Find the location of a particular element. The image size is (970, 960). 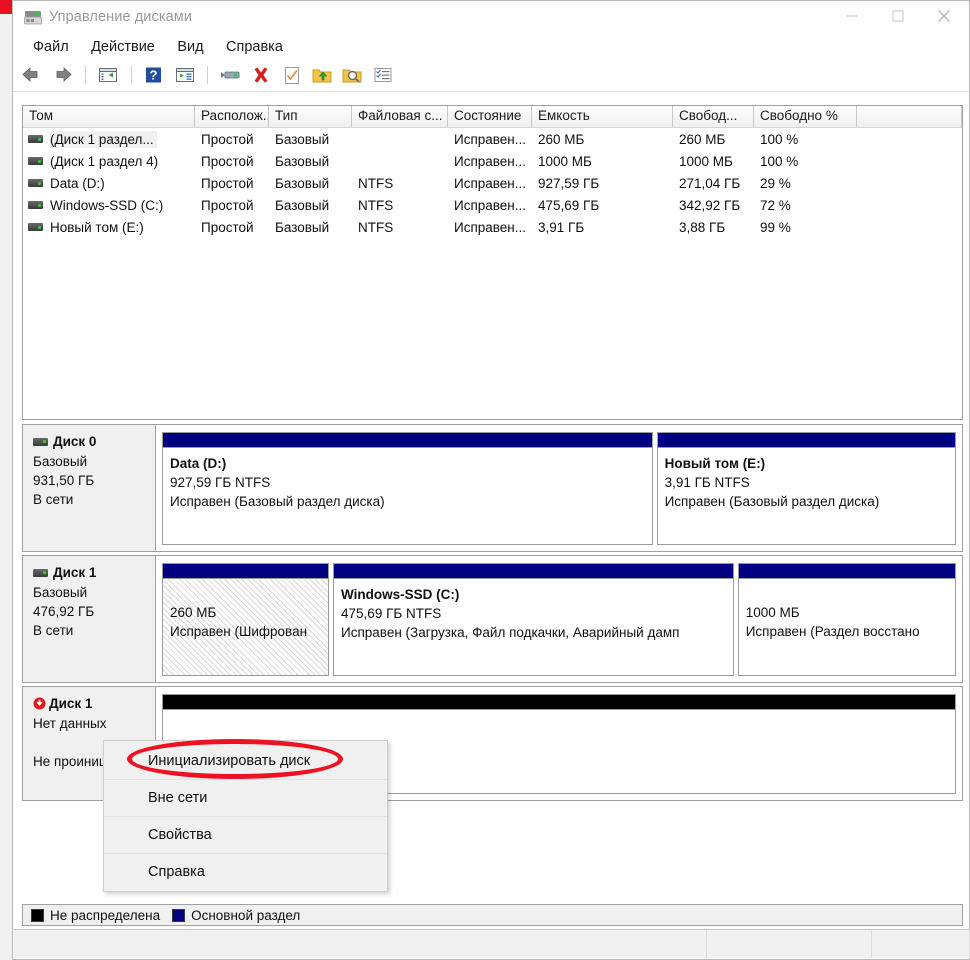

disk-size-1: 476,92 ГБ is located at coordinates (64, 611).